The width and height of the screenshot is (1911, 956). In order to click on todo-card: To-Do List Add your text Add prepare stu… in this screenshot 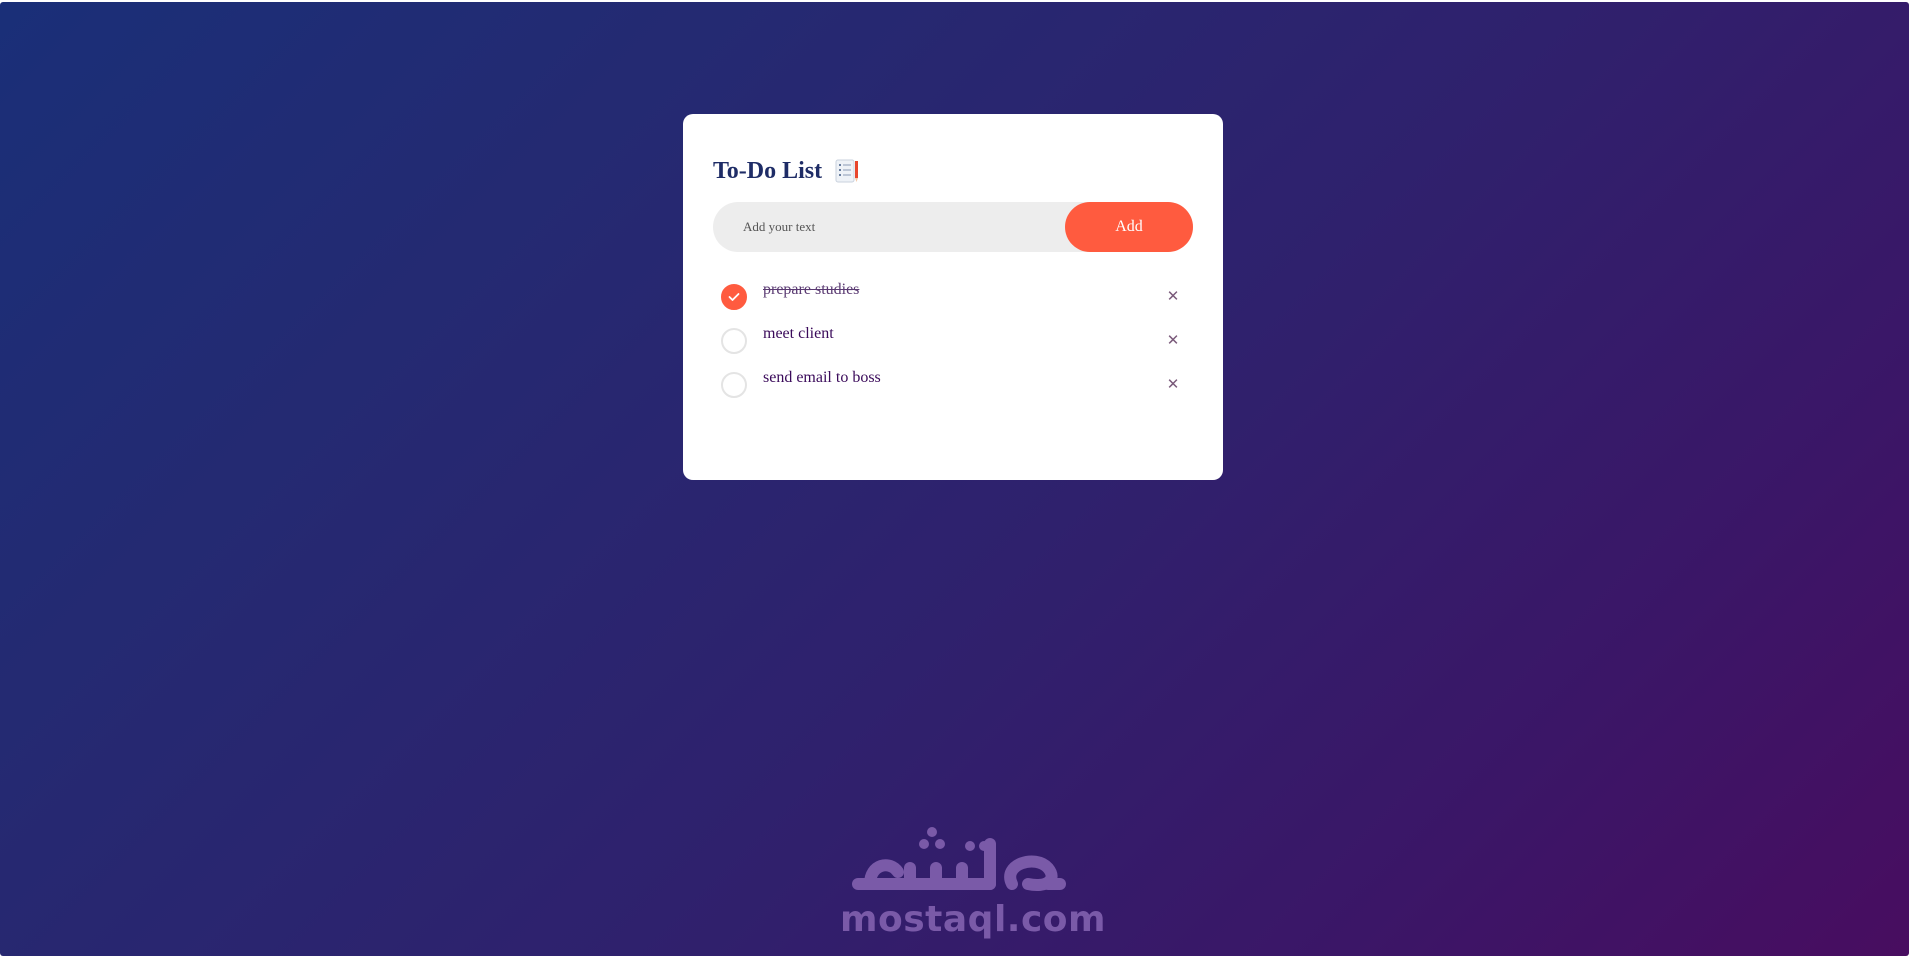, I will do `click(953, 297)`.